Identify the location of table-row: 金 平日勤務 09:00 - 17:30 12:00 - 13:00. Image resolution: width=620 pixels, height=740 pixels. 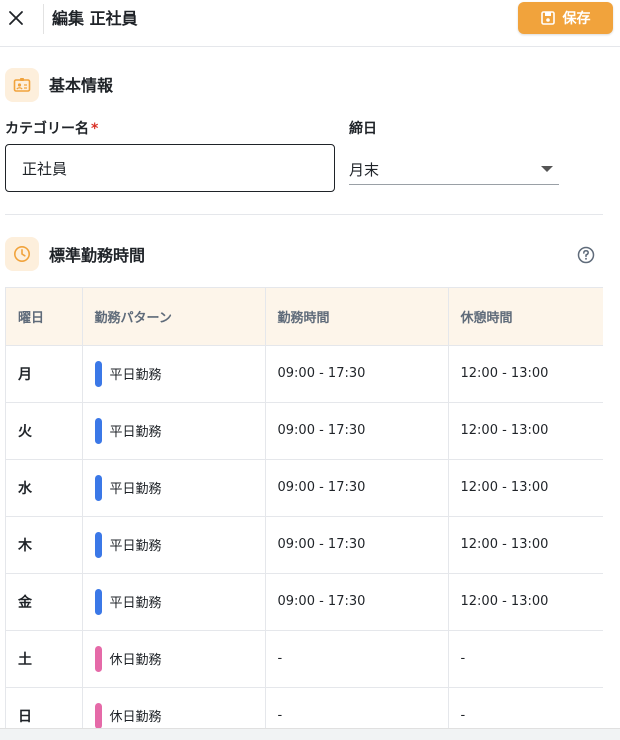
(304, 602).